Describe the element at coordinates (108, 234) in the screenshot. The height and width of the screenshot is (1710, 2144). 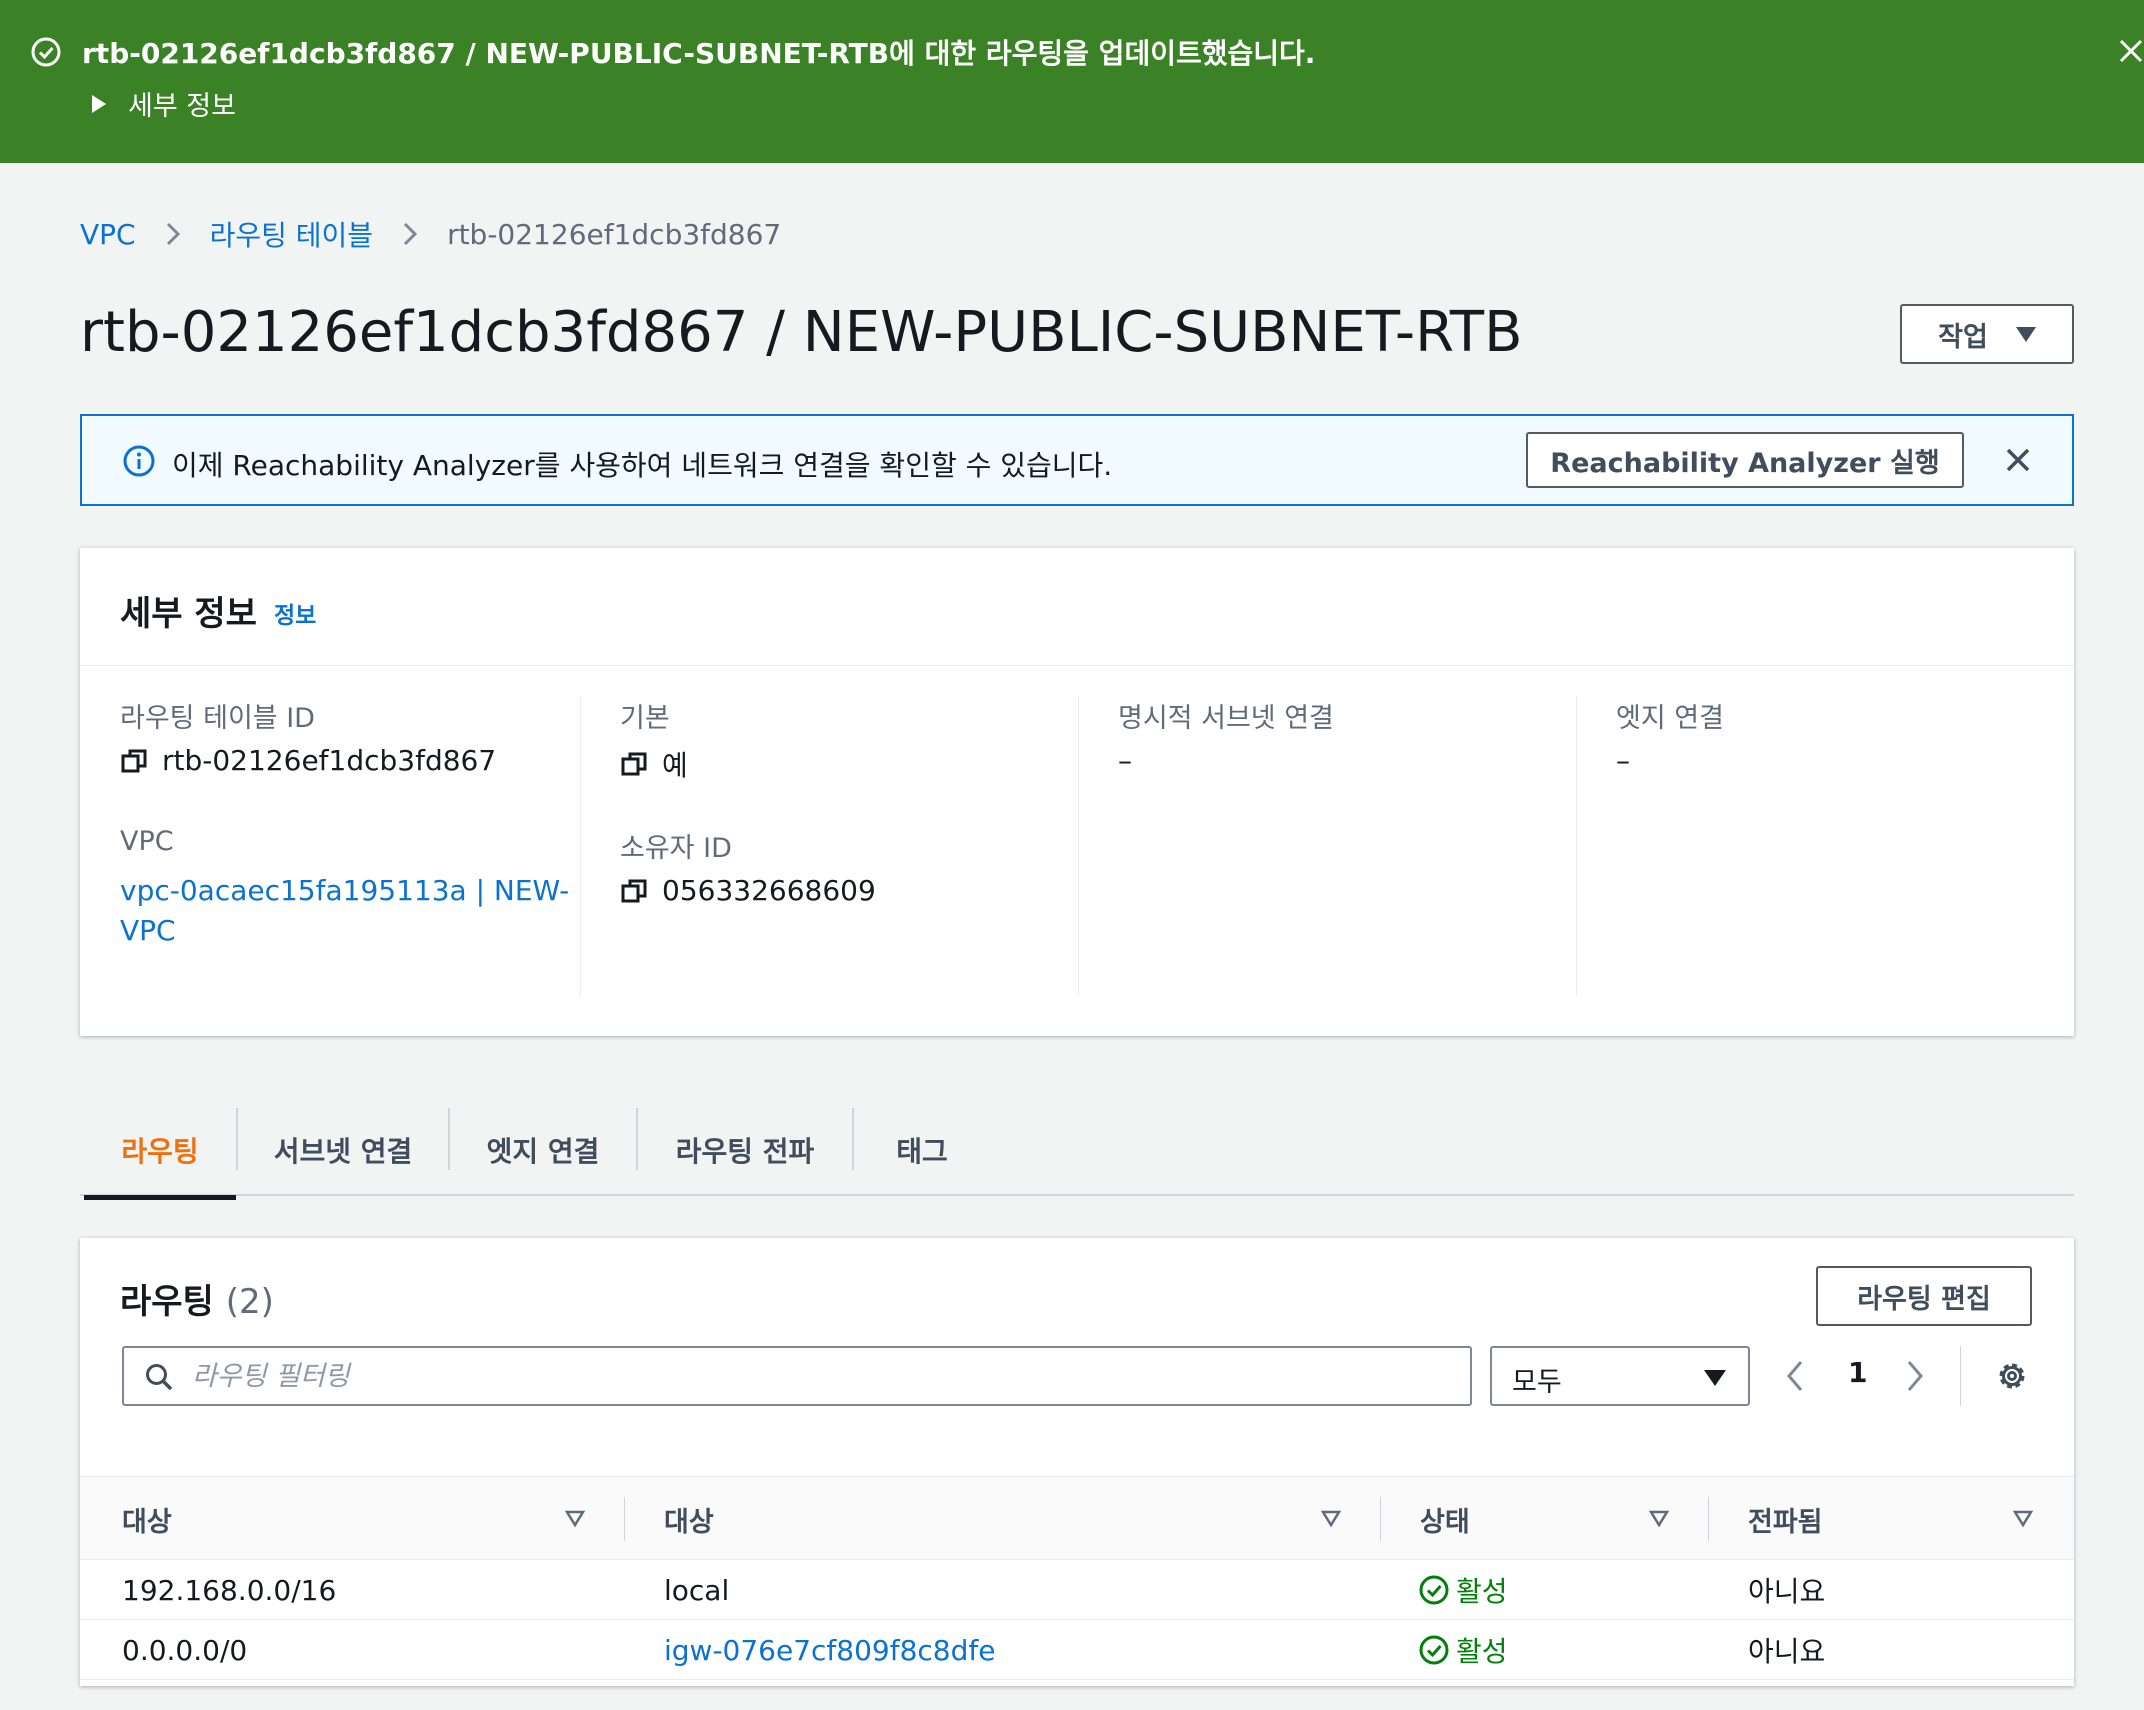
I see `breadcrumb-vpc: VPC` at that location.